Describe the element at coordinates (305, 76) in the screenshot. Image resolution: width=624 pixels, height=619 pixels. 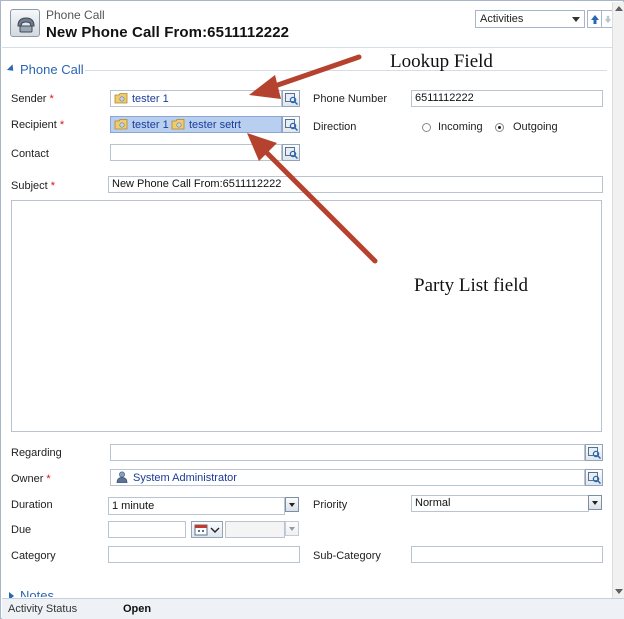
I see `lookup-field-arrow` at that location.